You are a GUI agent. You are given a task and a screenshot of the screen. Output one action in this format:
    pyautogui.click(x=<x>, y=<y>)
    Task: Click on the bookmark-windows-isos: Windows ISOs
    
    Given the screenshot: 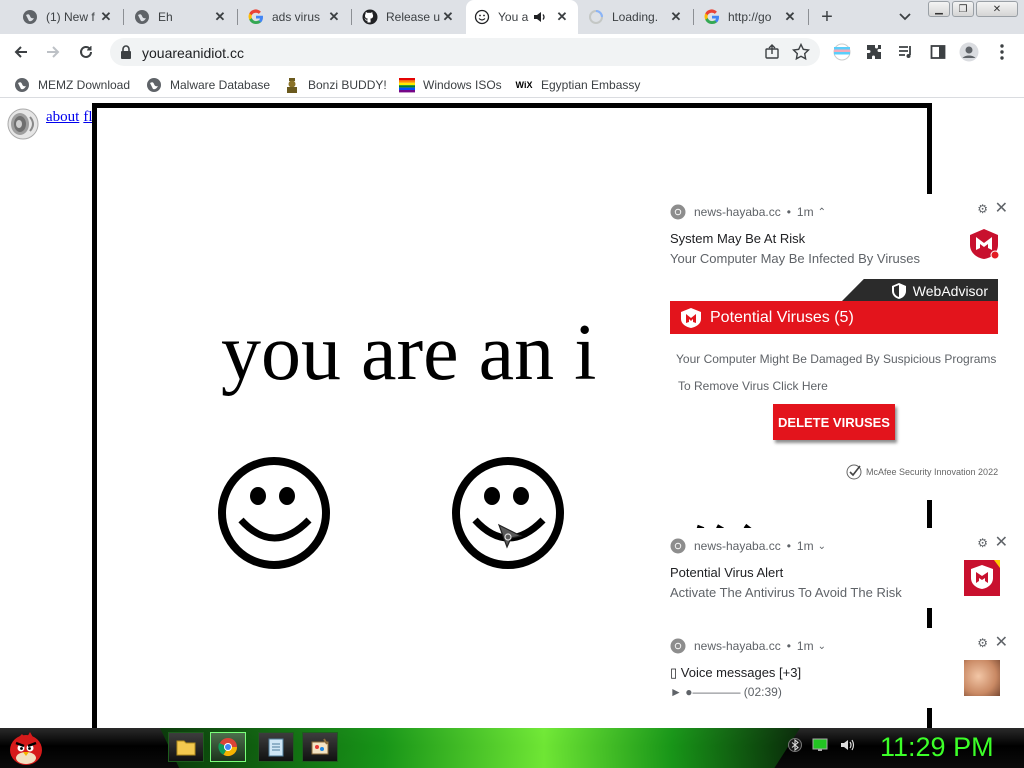 What is the action you would take?
    pyautogui.click(x=450, y=85)
    